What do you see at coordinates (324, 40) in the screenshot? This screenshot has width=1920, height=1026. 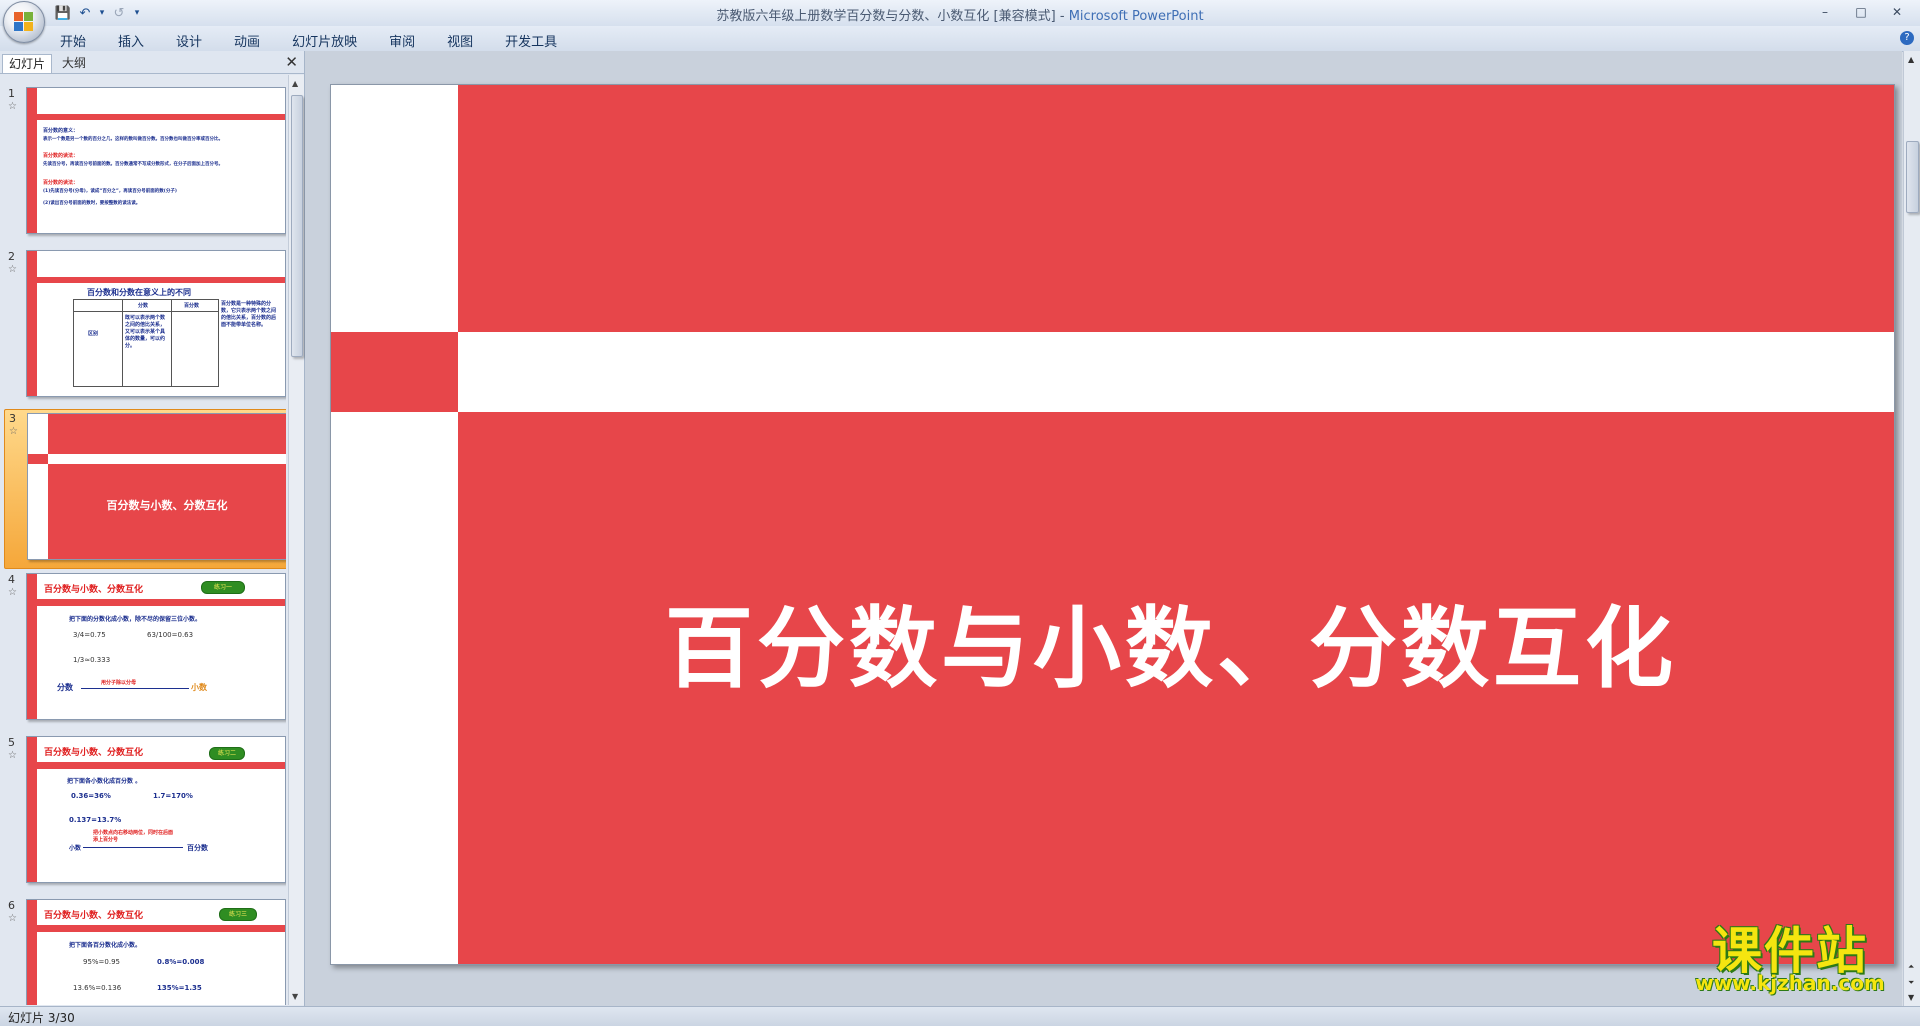 I see `tab-slide-show: 幻灯片放映` at bounding box center [324, 40].